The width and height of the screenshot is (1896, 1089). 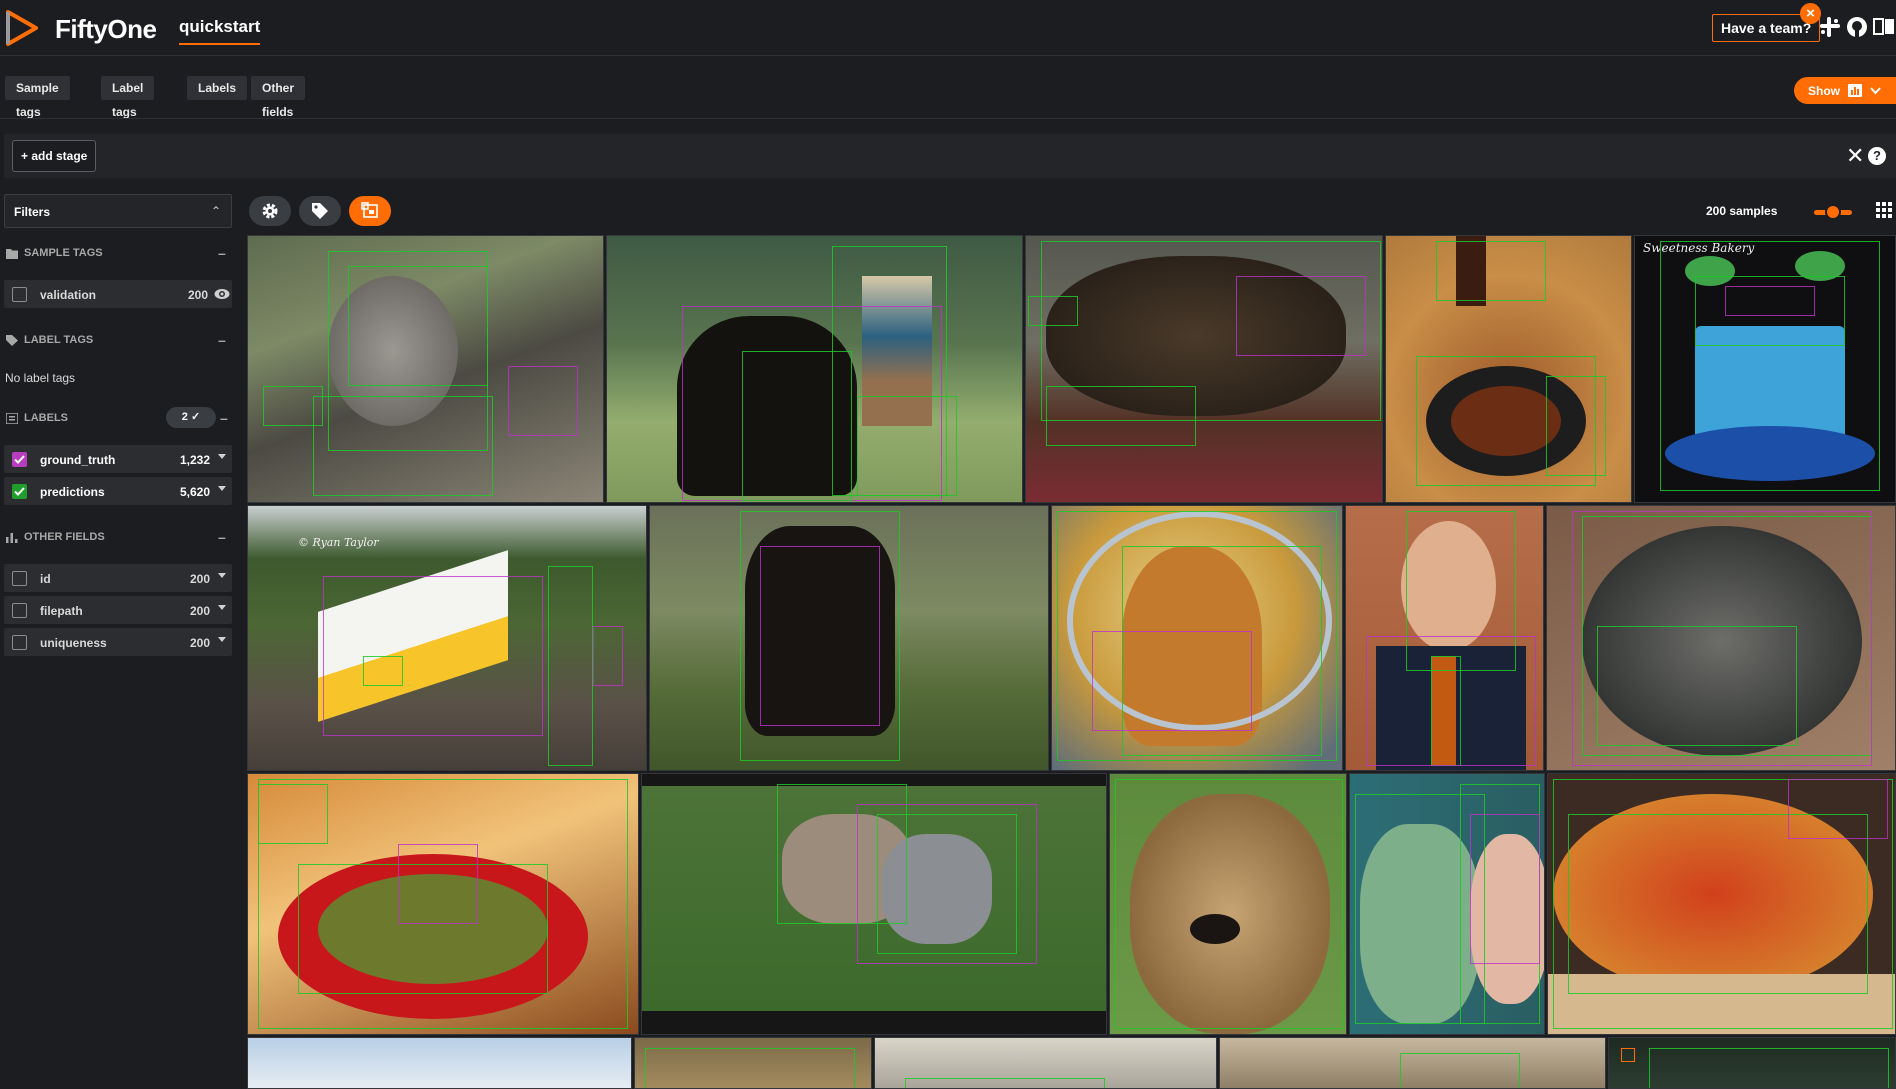 What do you see at coordinates (37, 97) in the screenshot?
I see `tab-sample-tags: Sample tags` at bounding box center [37, 97].